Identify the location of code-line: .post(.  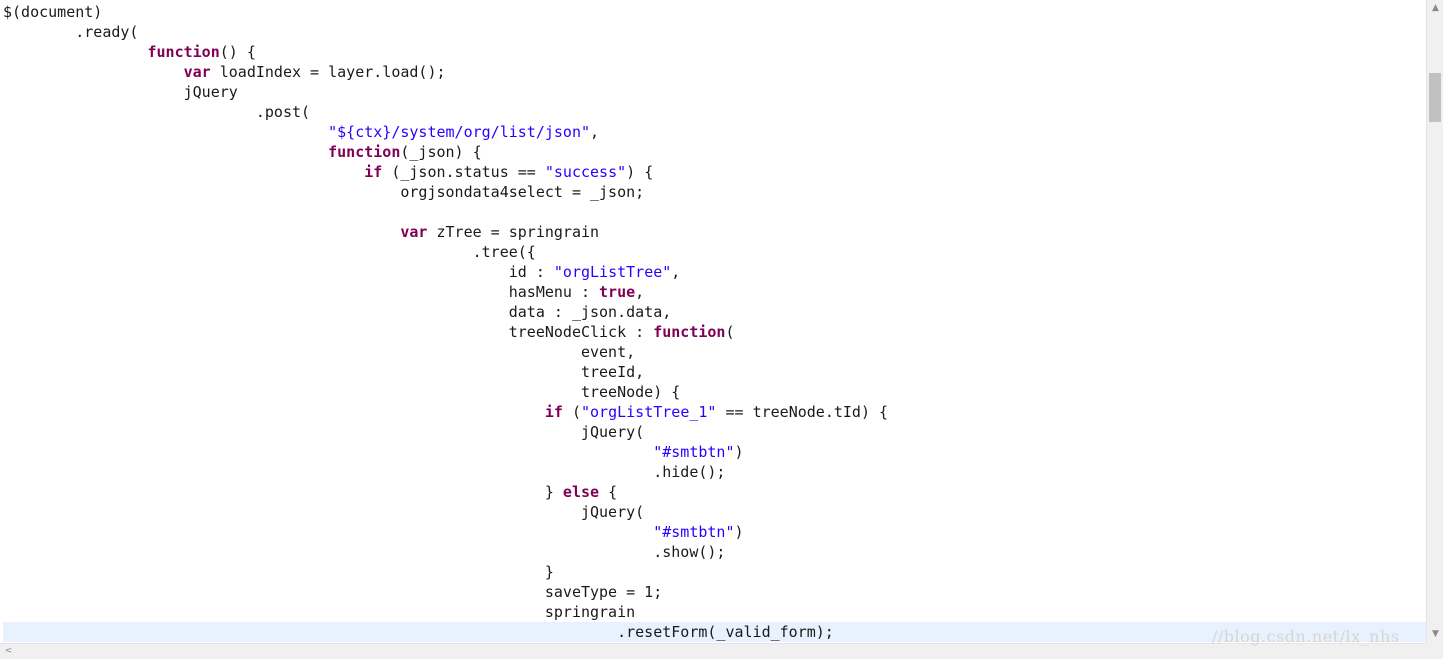
(714, 112).